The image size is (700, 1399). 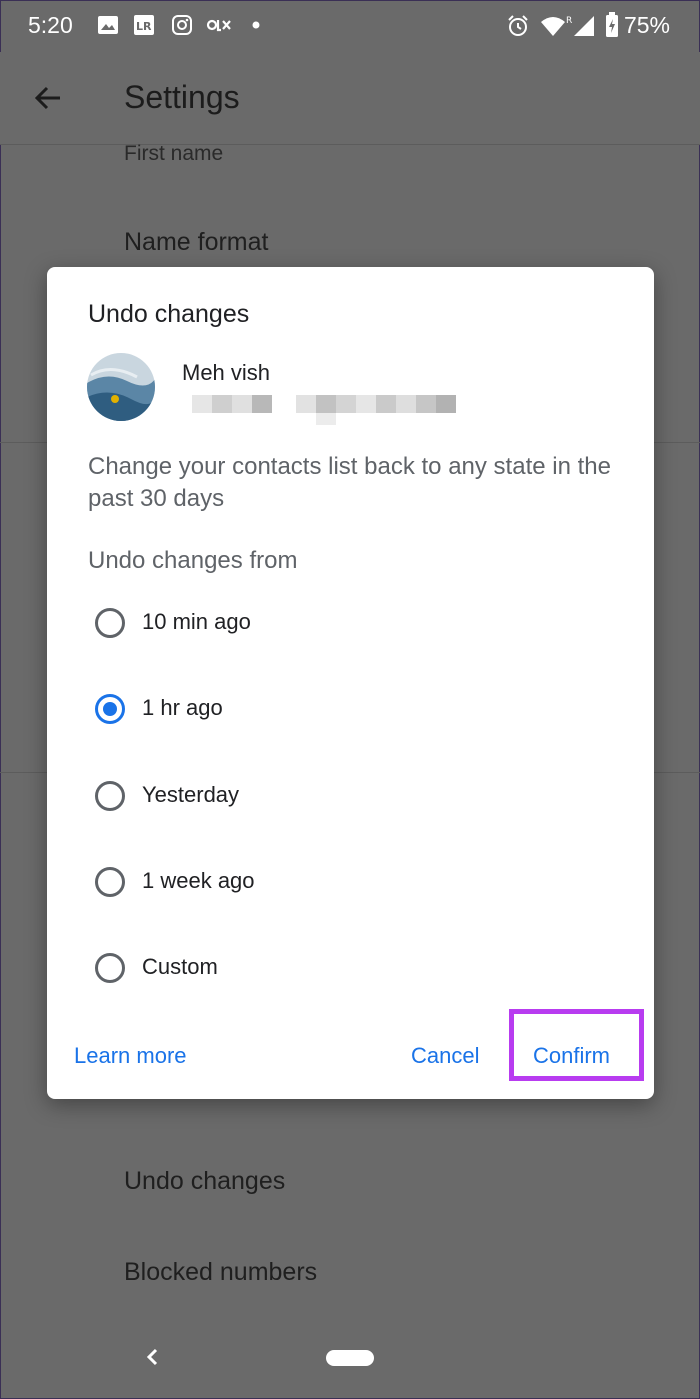 What do you see at coordinates (193, 560) in the screenshot?
I see `undo-from-label: Undo changes from` at bounding box center [193, 560].